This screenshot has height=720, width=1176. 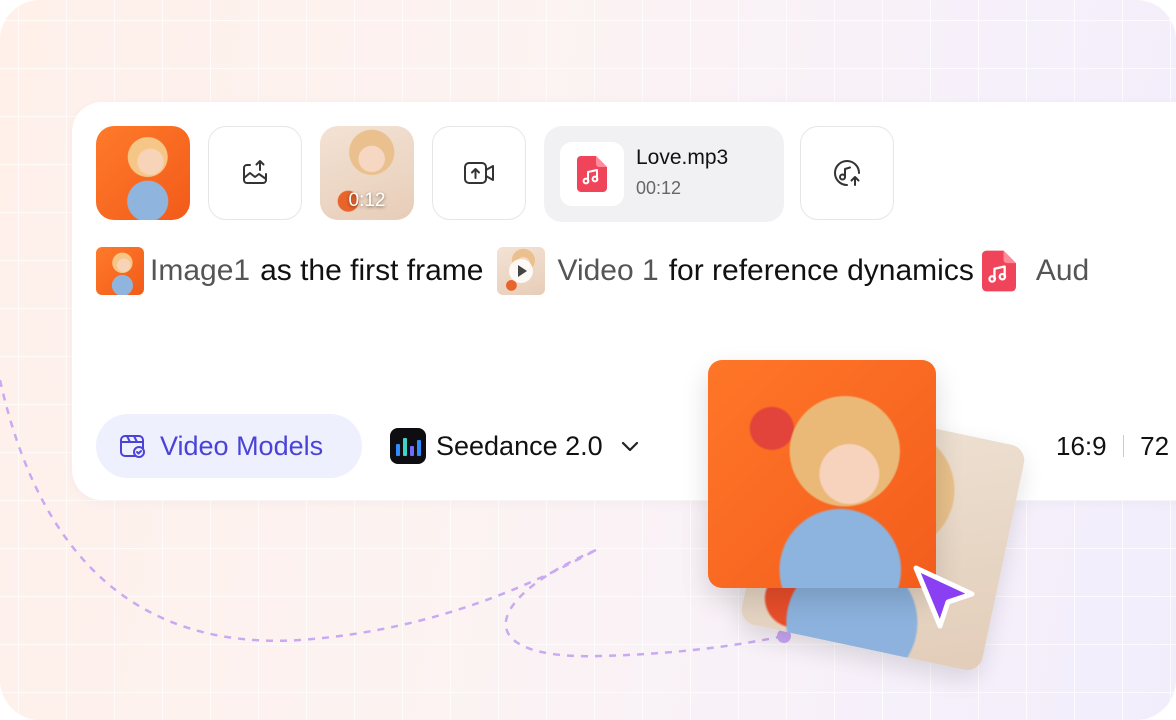 I want to click on aspect-ratio-value: 16:9, so click(x=1081, y=445).